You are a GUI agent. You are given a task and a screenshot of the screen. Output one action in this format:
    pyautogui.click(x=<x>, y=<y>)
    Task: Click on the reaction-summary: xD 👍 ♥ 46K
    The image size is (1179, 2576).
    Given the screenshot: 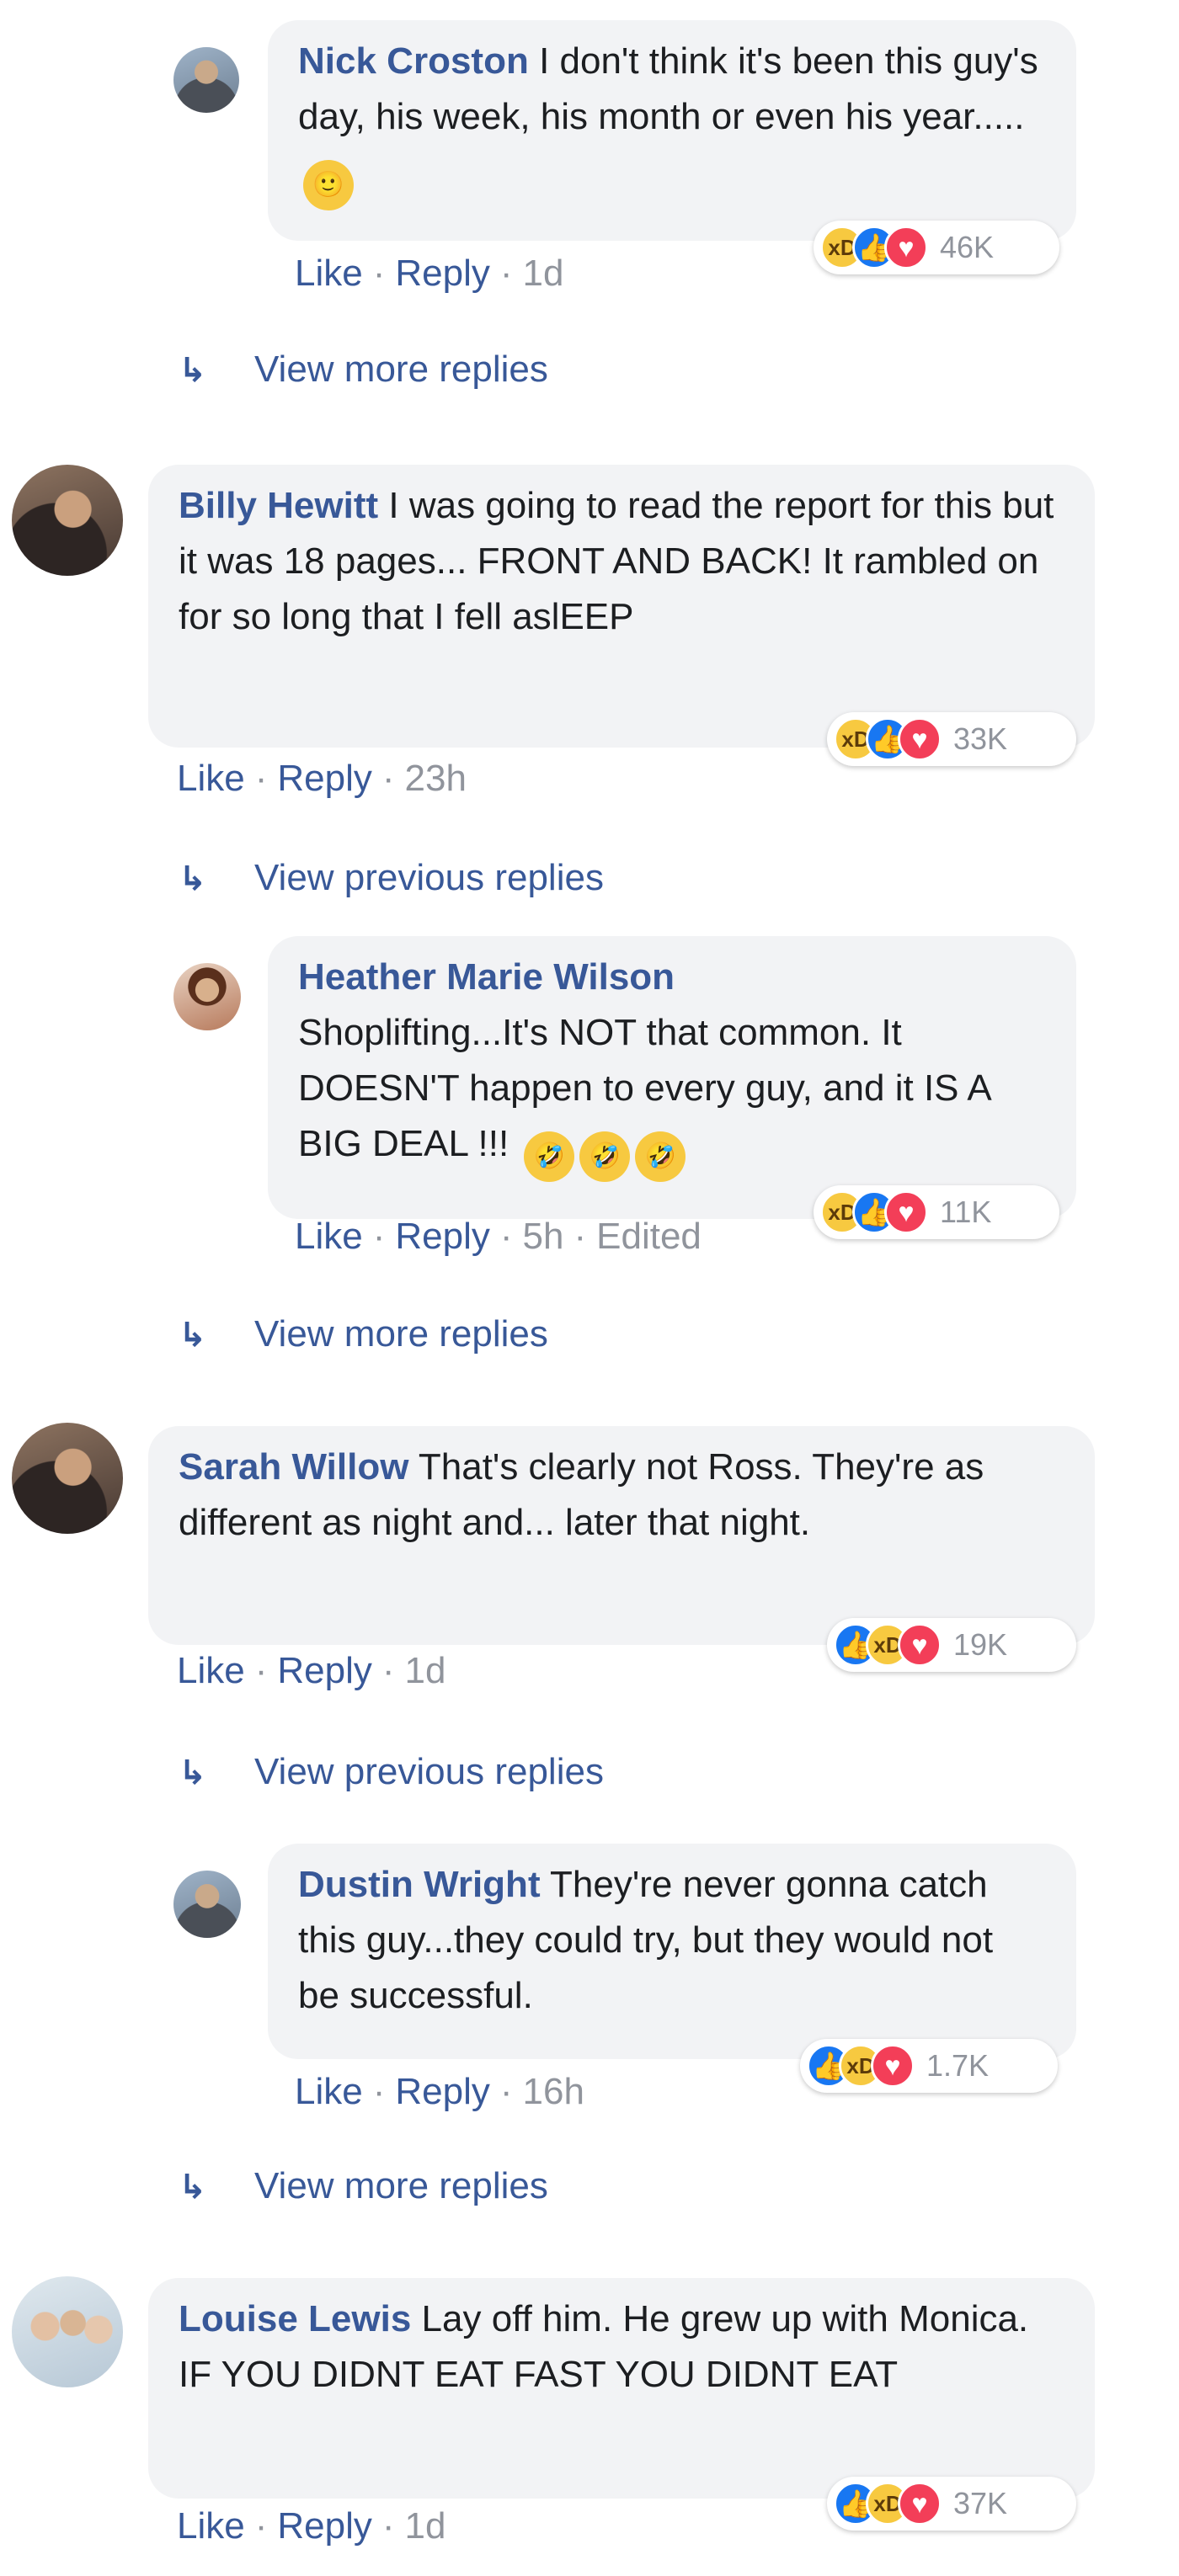 What is the action you would take?
    pyautogui.click(x=937, y=247)
    